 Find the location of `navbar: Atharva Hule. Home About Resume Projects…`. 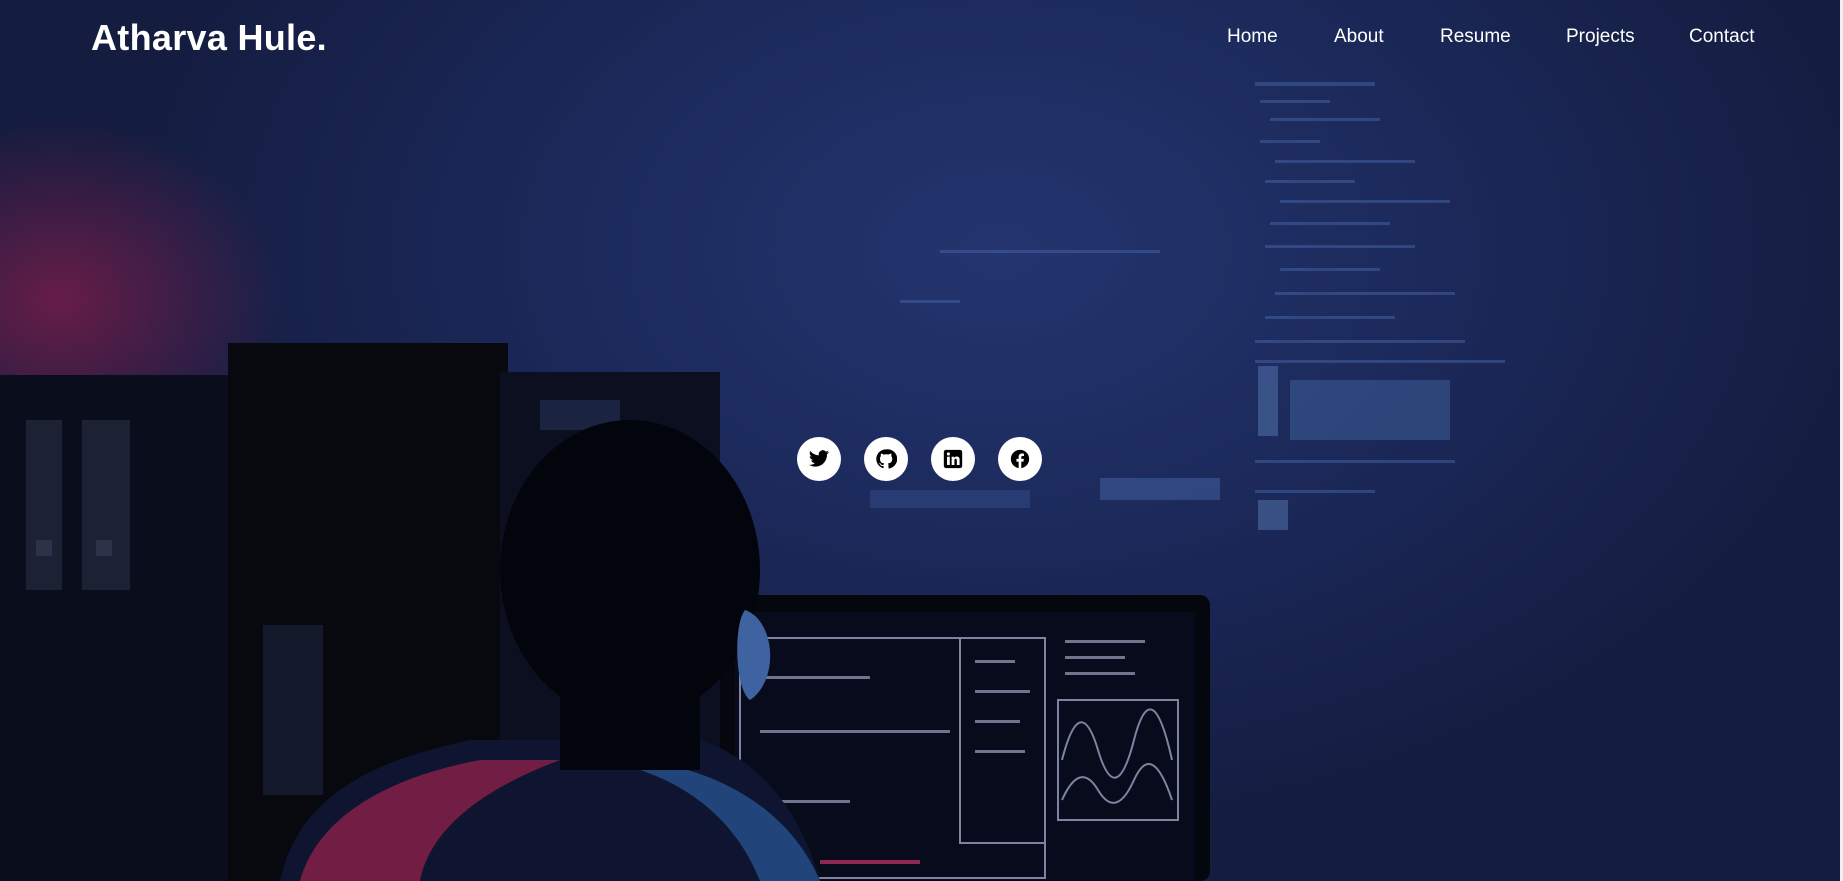

navbar: Atharva Hule. Home About Resume Projects… is located at coordinates (920, 38).